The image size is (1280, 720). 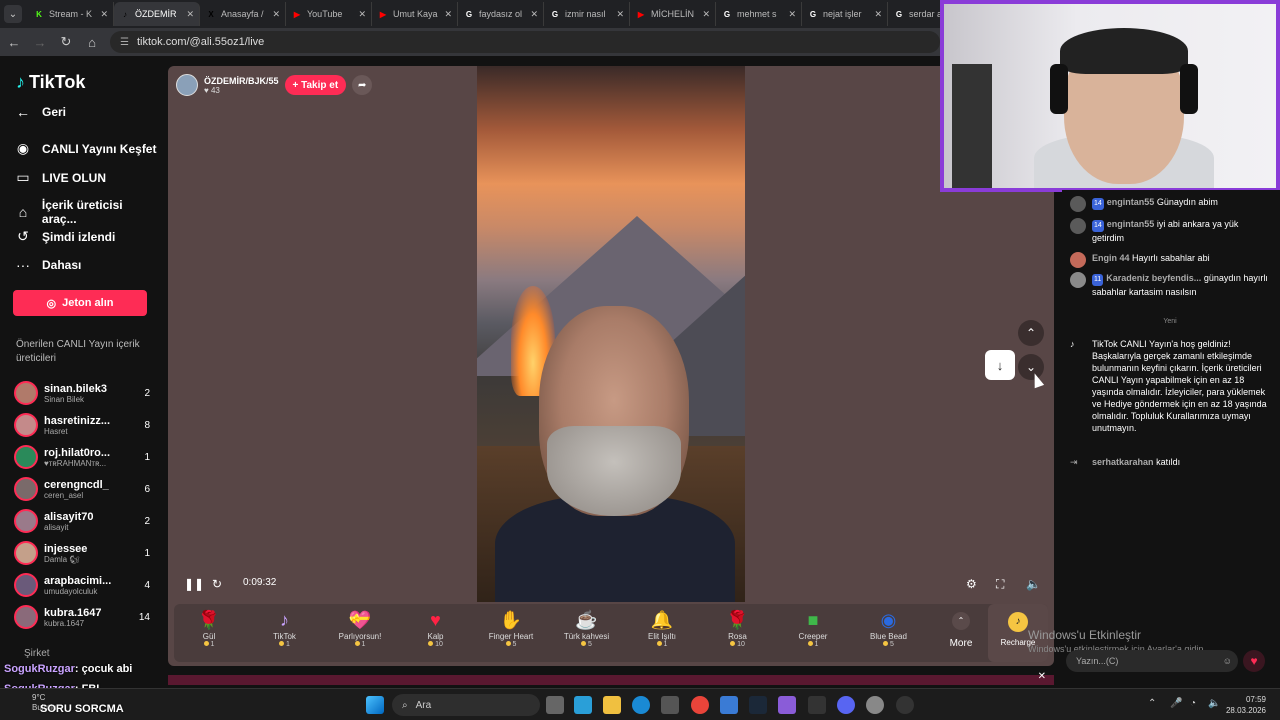 I want to click on follow-button: + Takip et, so click(x=315, y=85).